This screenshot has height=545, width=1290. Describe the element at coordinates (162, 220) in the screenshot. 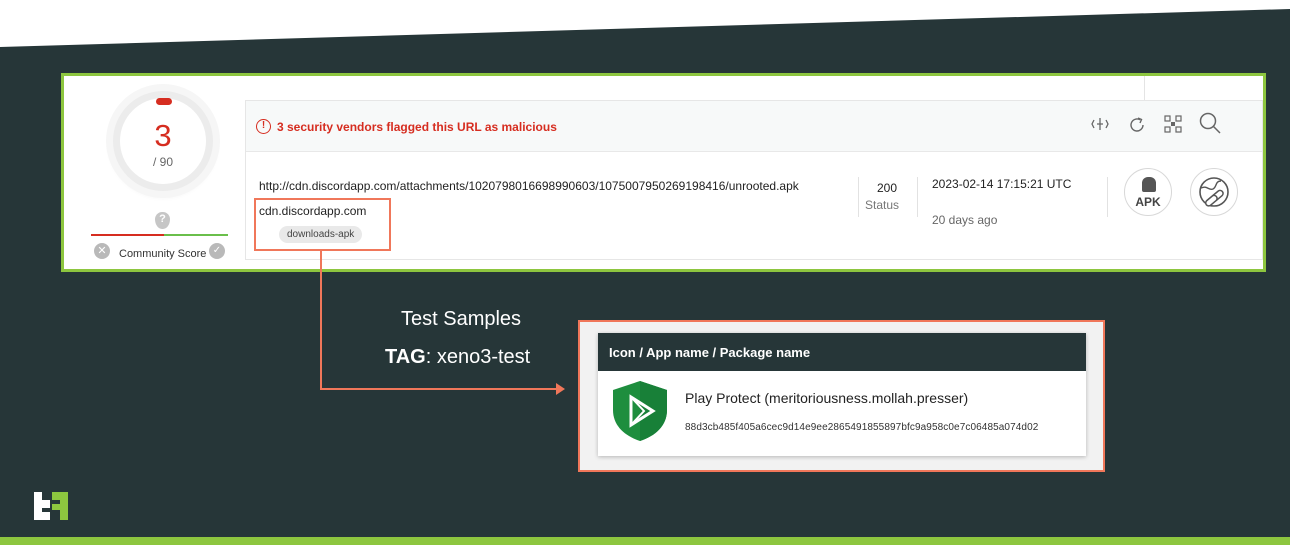

I see `question-icon: ?` at that location.